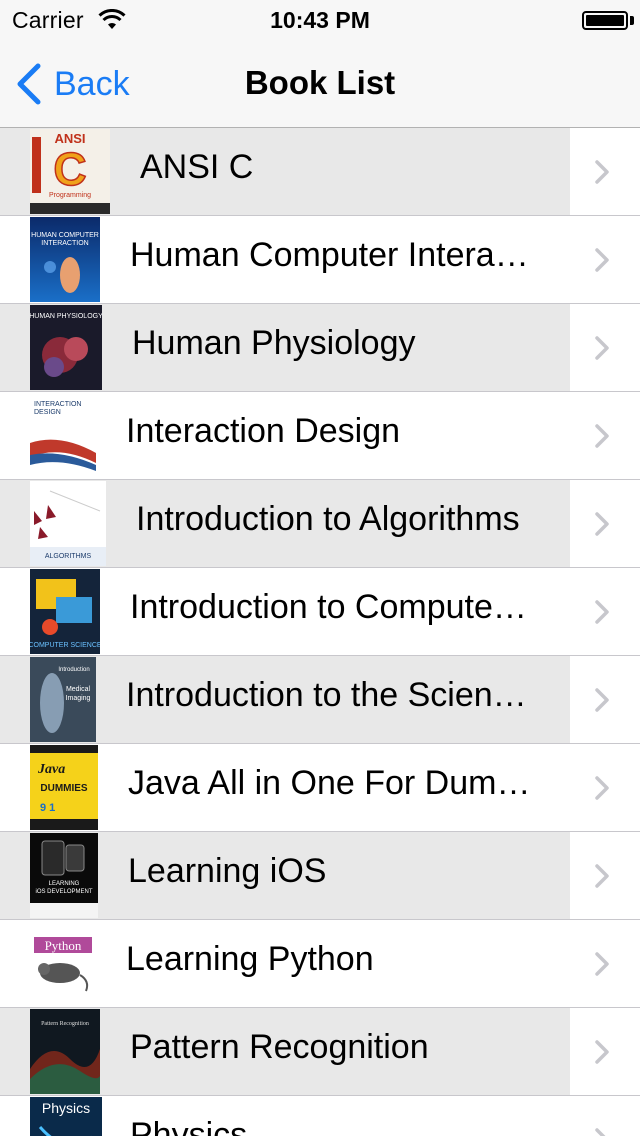 The height and width of the screenshot is (1136, 640). Describe the element at coordinates (64, 884) in the screenshot. I see `svg-text: LEARNING` at that location.